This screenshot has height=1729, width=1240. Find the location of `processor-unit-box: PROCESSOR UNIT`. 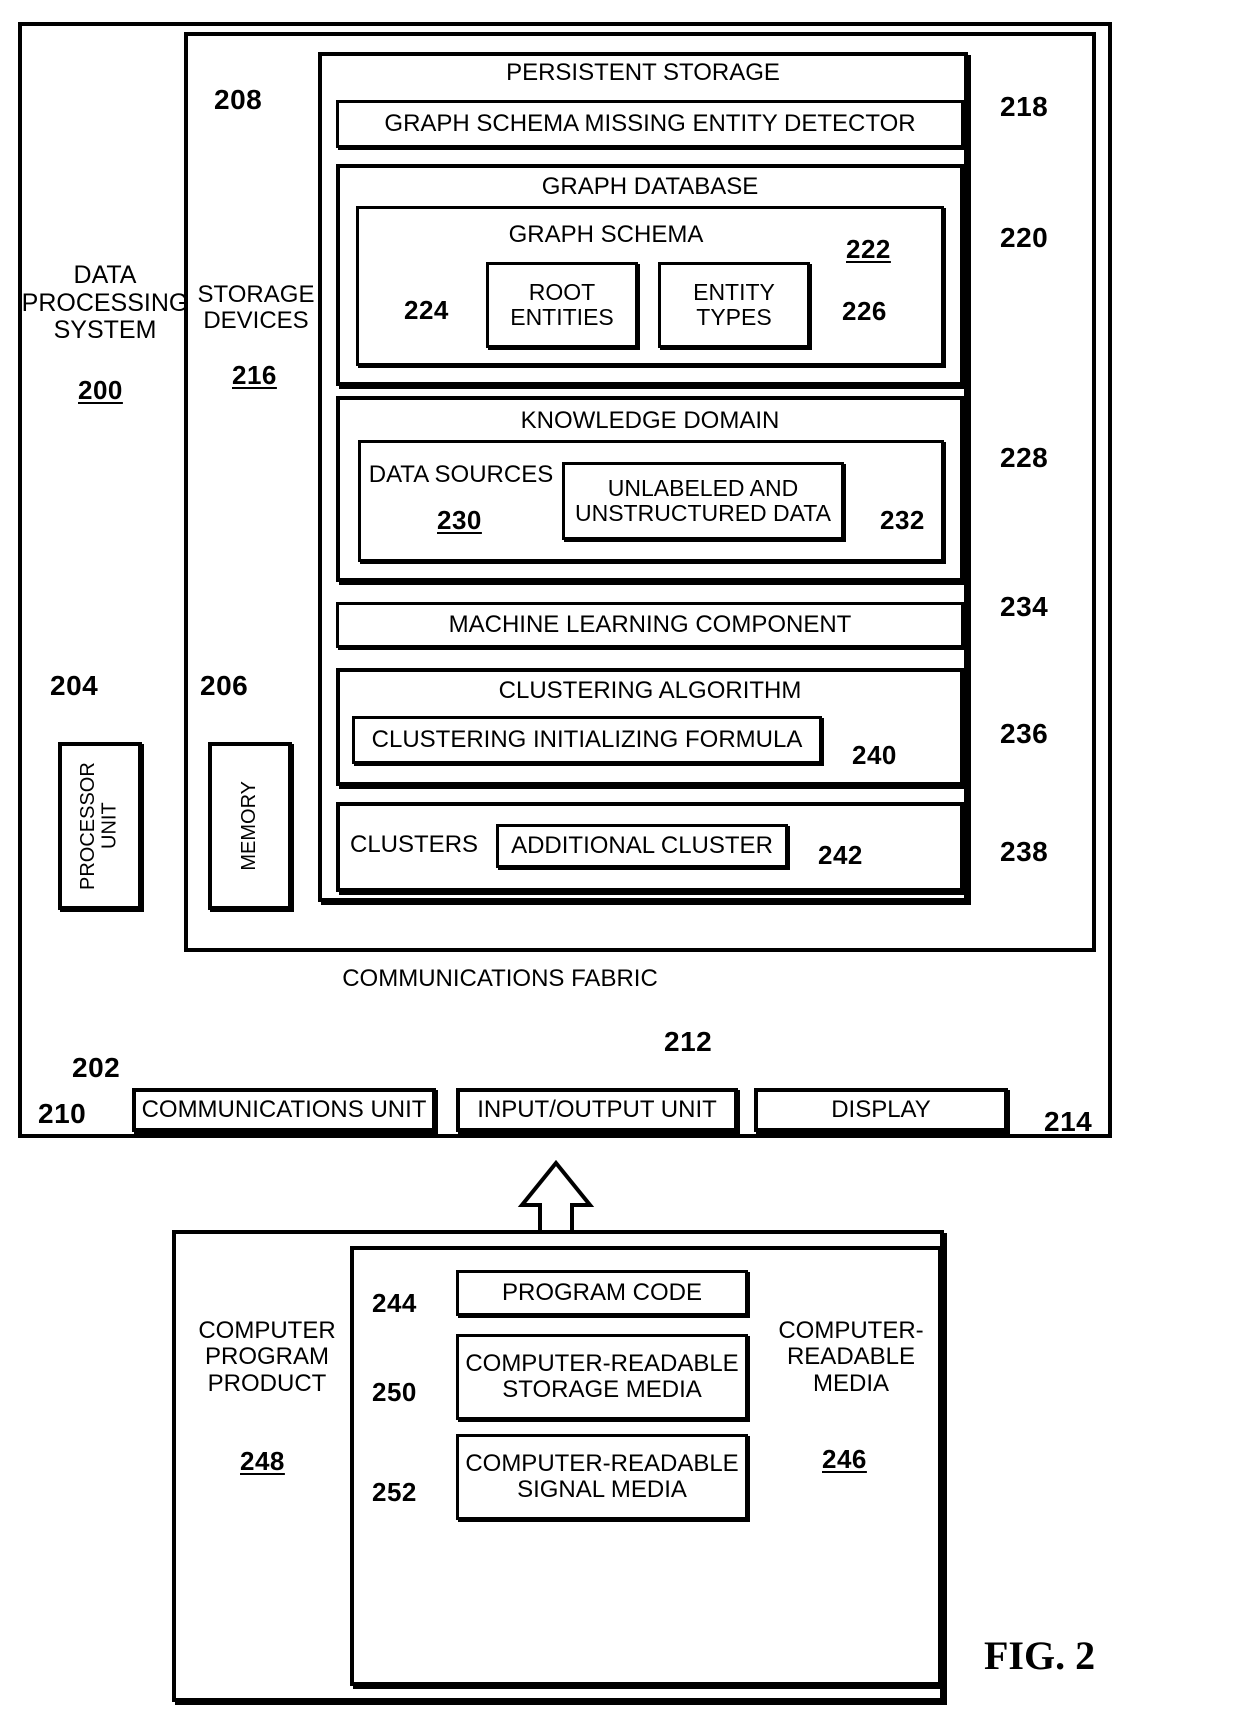

processor-unit-box: PROCESSOR UNIT is located at coordinates (100, 826).